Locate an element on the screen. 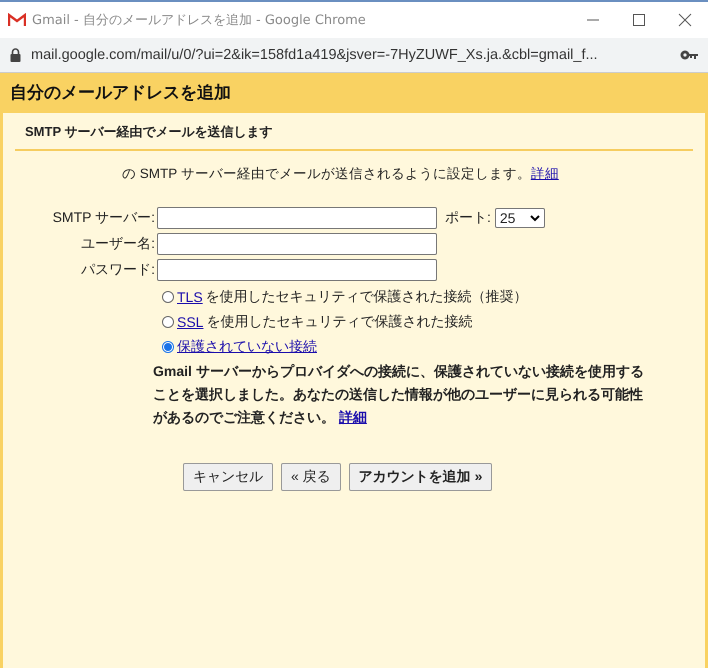 The height and width of the screenshot is (668, 708). lock-icon is located at coordinates (15, 55).